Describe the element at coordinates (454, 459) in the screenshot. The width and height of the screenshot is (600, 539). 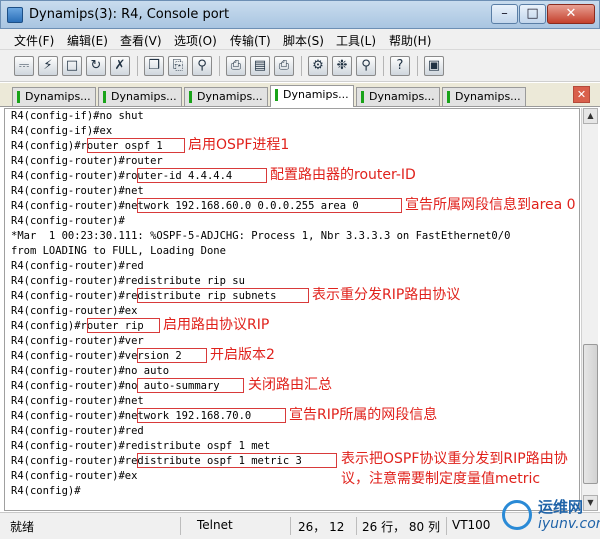
I see `annotation-redistribute-ospf: 表示把OSPF协议重分发到RIP路由协` at that location.